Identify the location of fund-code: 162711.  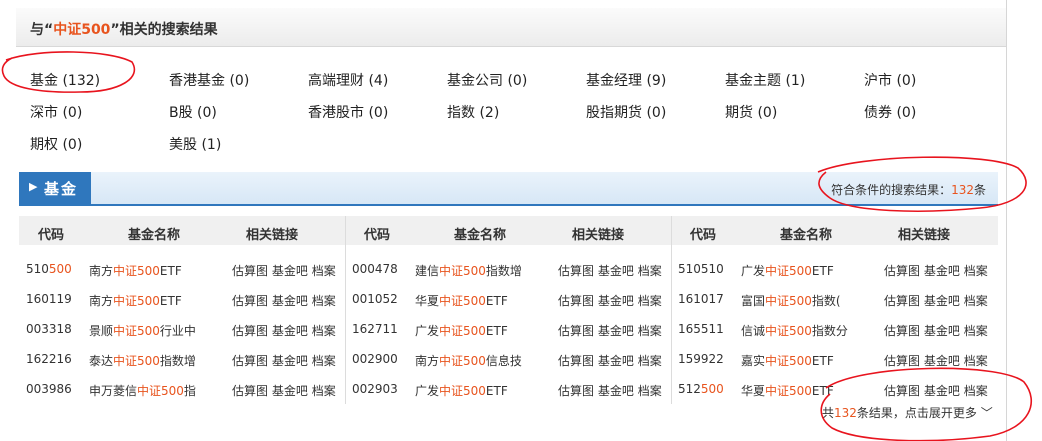
(375, 329).